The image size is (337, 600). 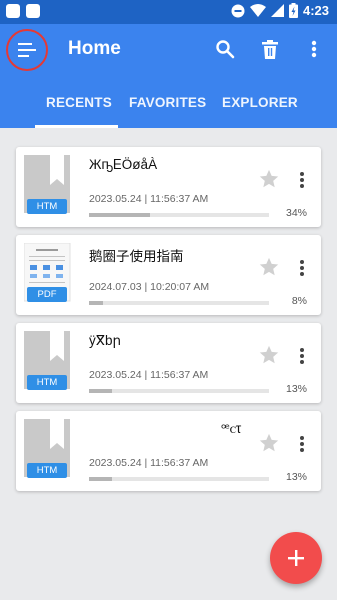 I want to click on add-icon, so click(x=296, y=558).